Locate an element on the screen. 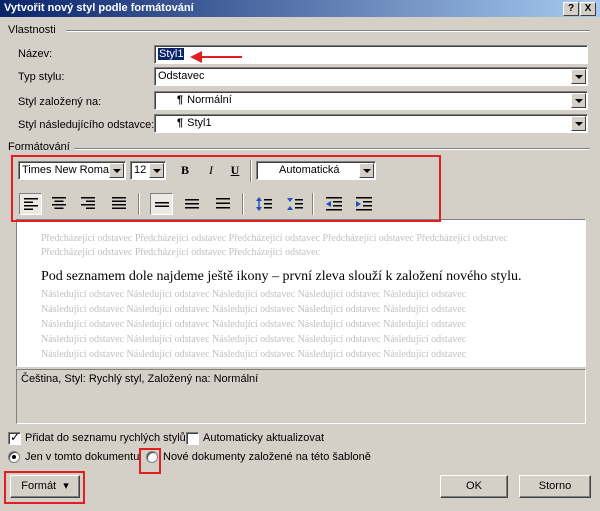 The width and height of the screenshot is (600, 511). justify-button is located at coordinates (119, 204).